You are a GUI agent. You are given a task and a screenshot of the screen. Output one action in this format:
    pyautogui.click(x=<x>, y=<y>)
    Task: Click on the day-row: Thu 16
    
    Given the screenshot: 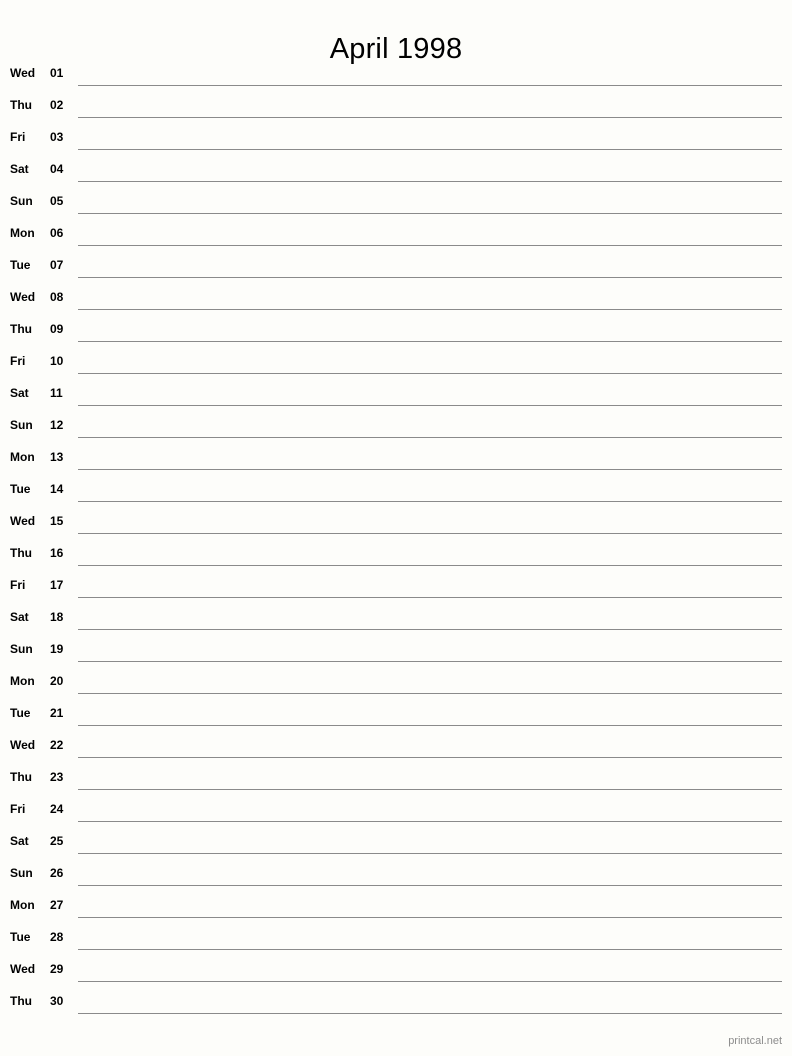 What is the action you would take?
    pyautogui.click(x=396, y=558)
    